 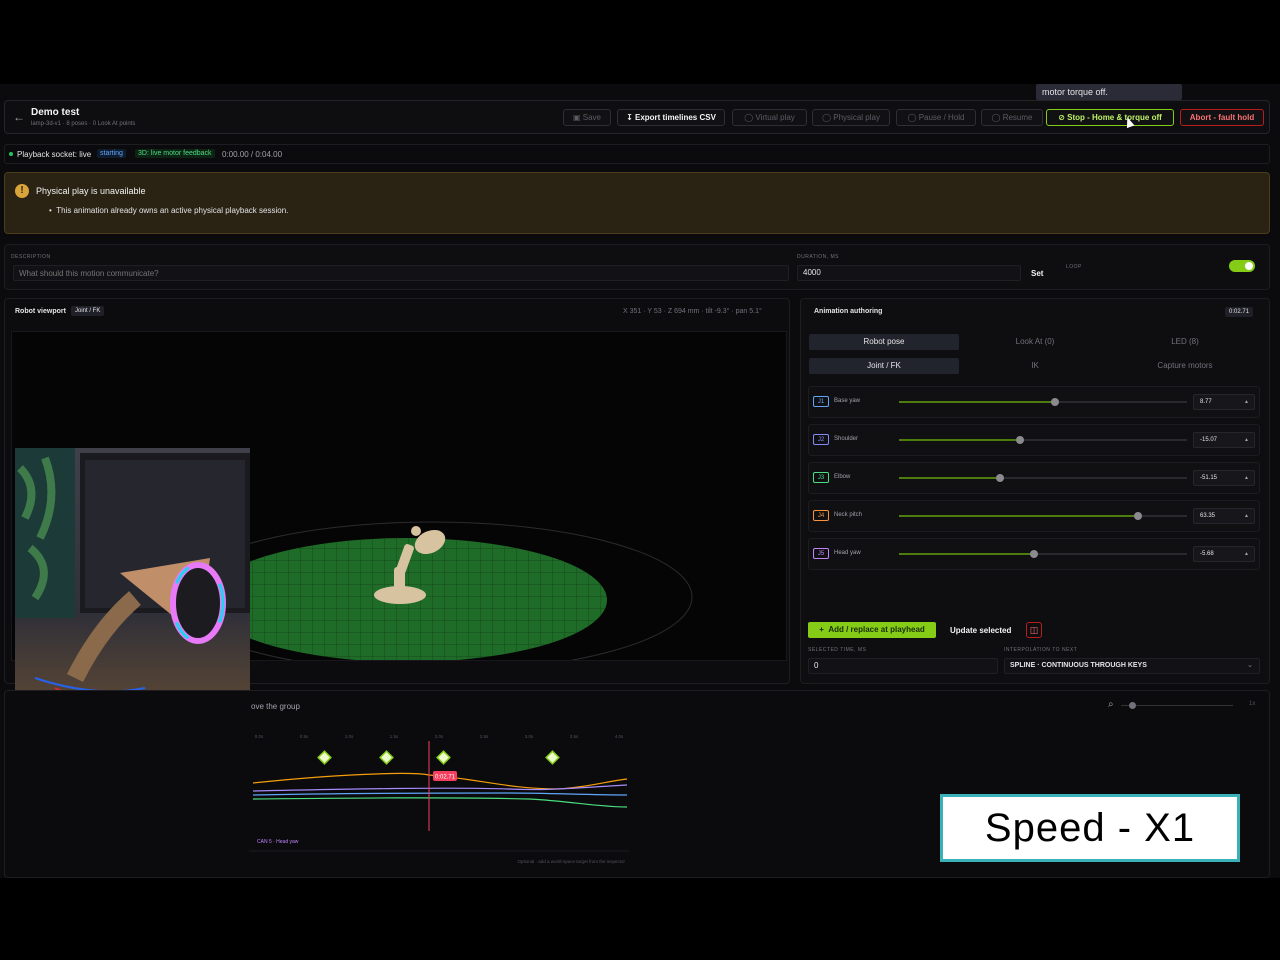 I want to click on interpolation-select: SPLINE · CONTINUOUS THROUGH KEYS ⌄, so click(x=1132, y=666).